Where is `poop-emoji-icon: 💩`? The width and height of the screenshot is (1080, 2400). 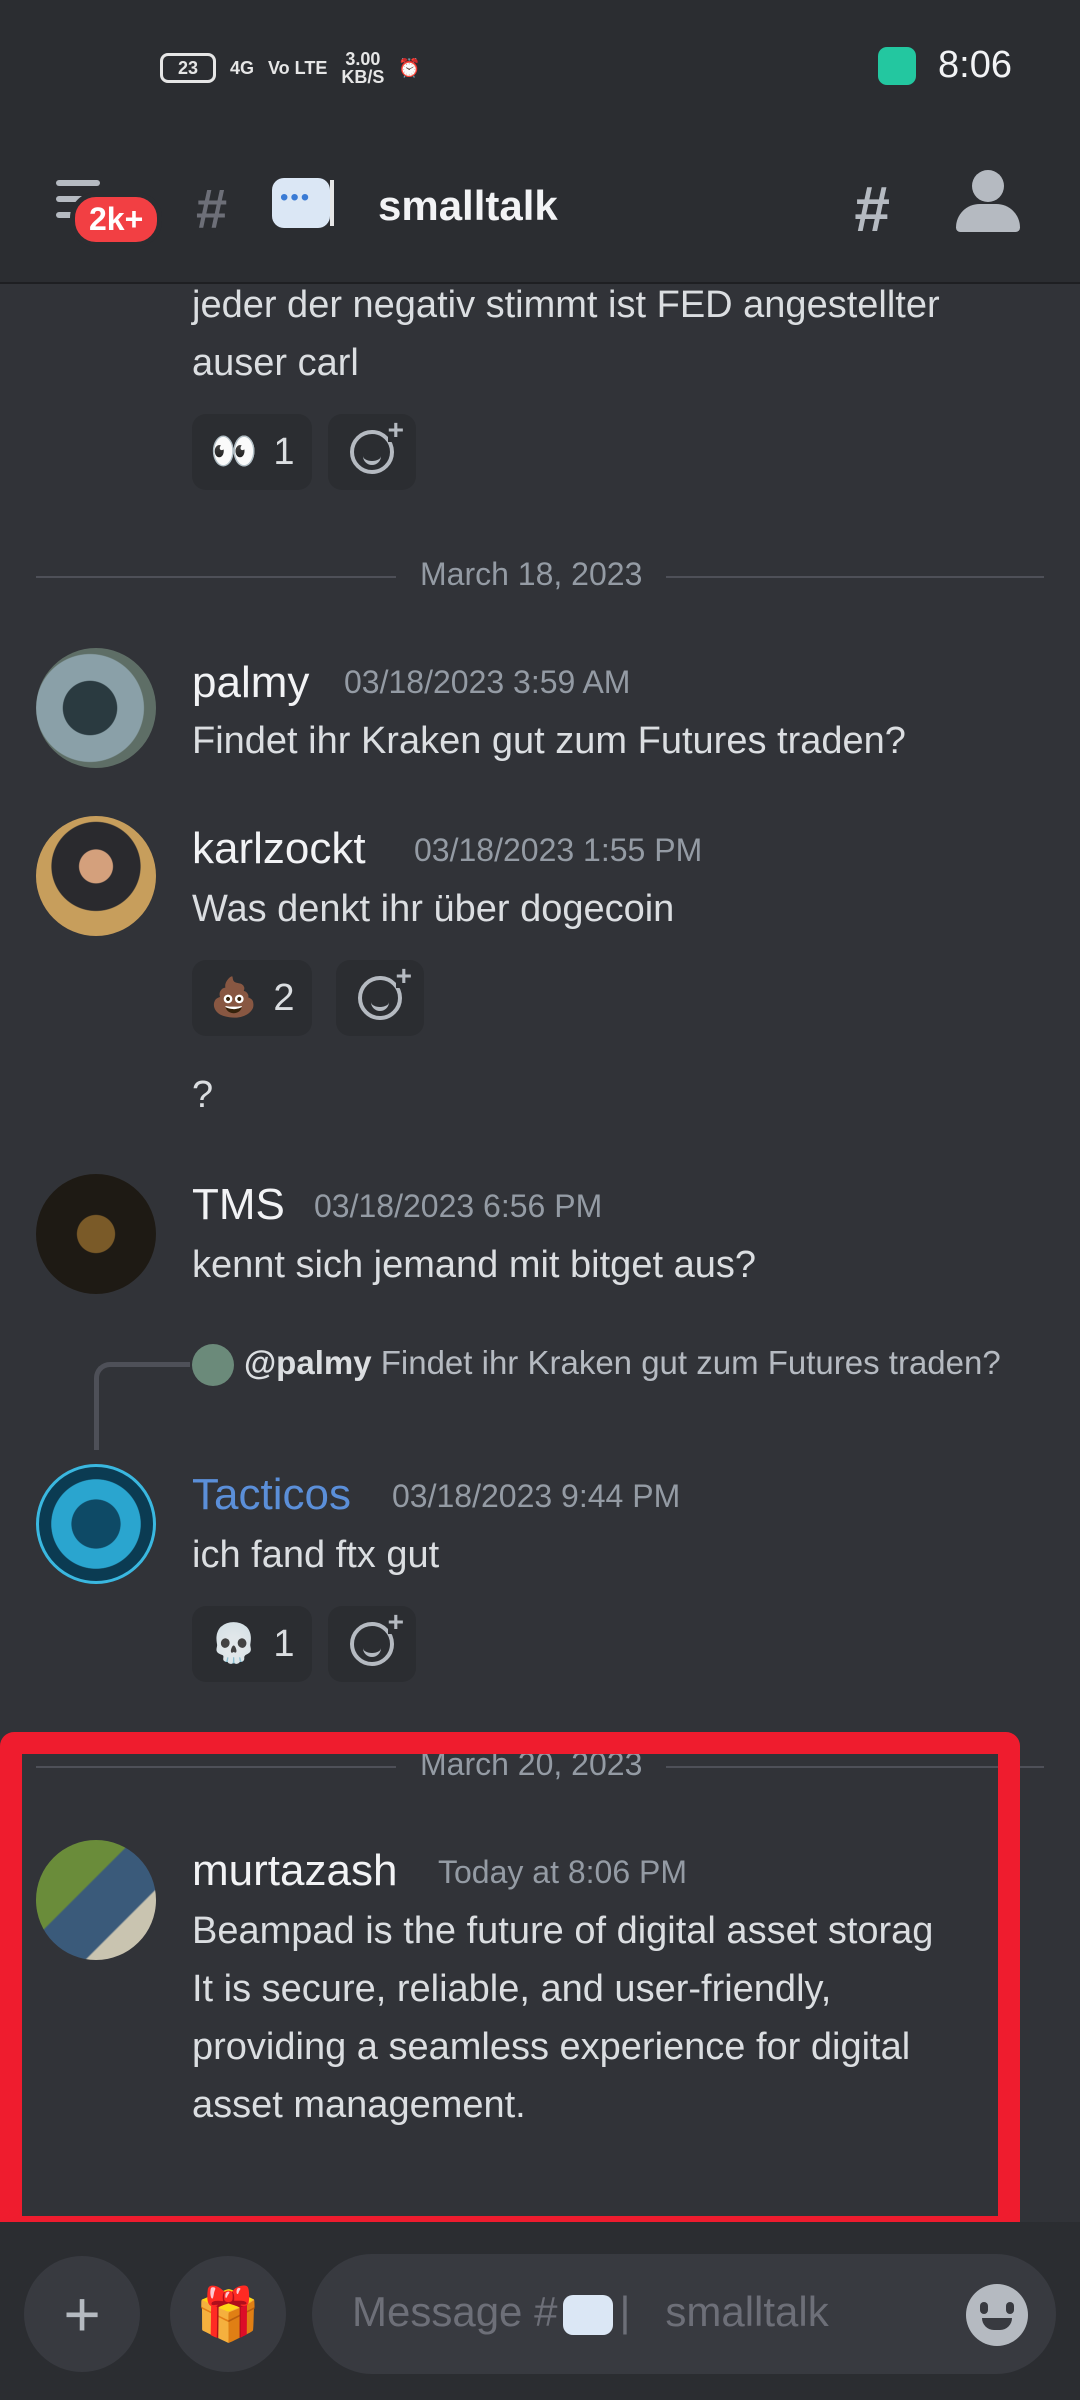 poop-emoji-icon: 💩 is located at coordinates (234, 998).